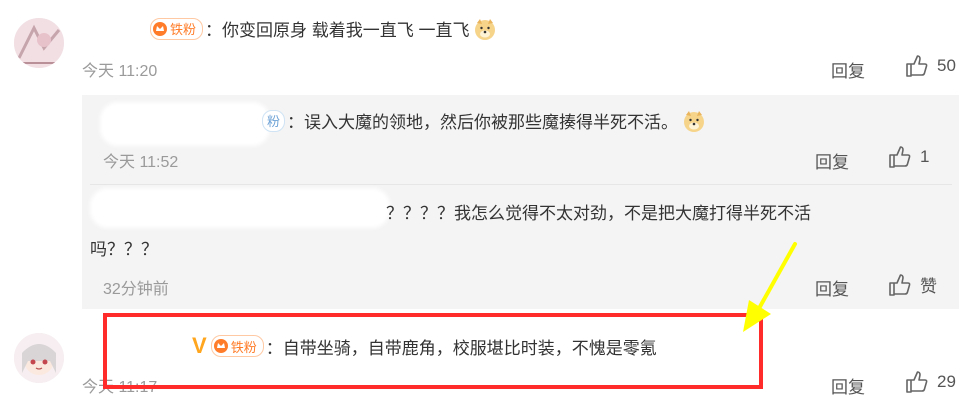  I want to click on fan-badge: 铁粉, so click(177, 28).